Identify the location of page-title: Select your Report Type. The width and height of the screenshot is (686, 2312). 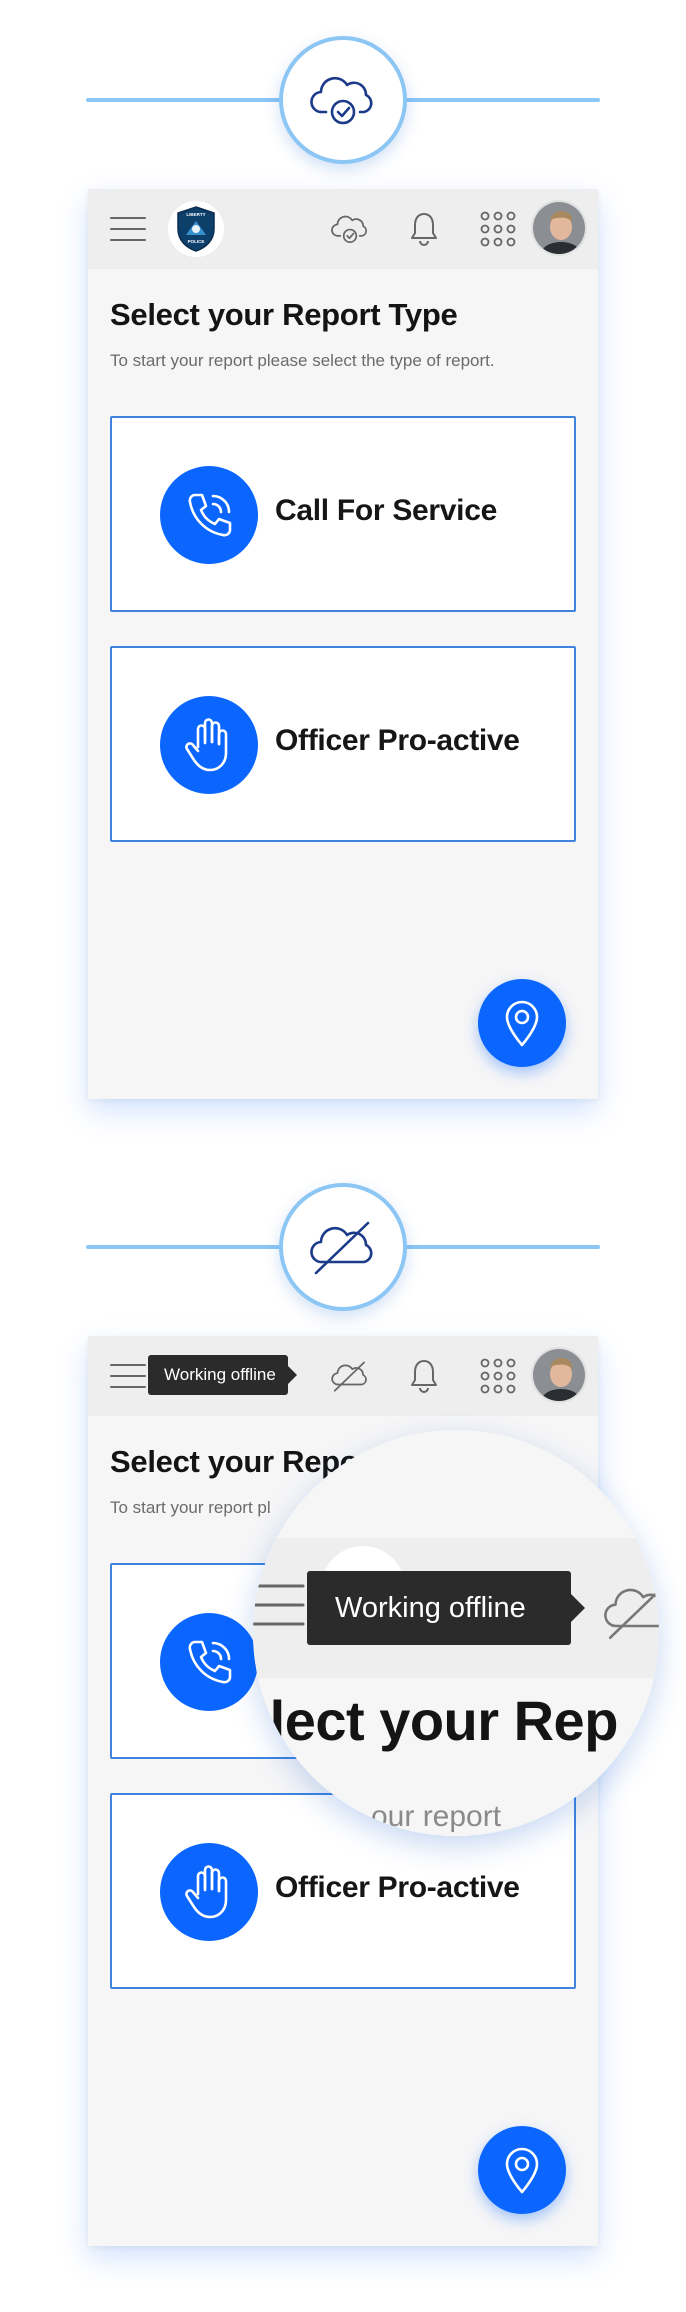
(284, 314).